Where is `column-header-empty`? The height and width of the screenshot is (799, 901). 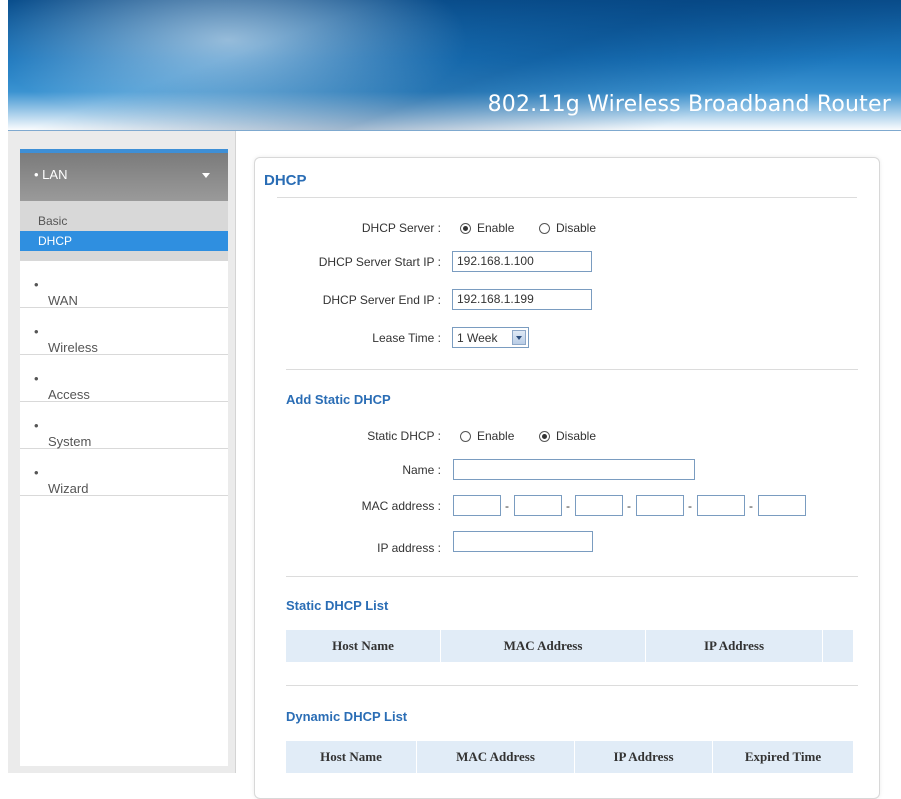
column-header-empty is located at coordinates (838, 646).